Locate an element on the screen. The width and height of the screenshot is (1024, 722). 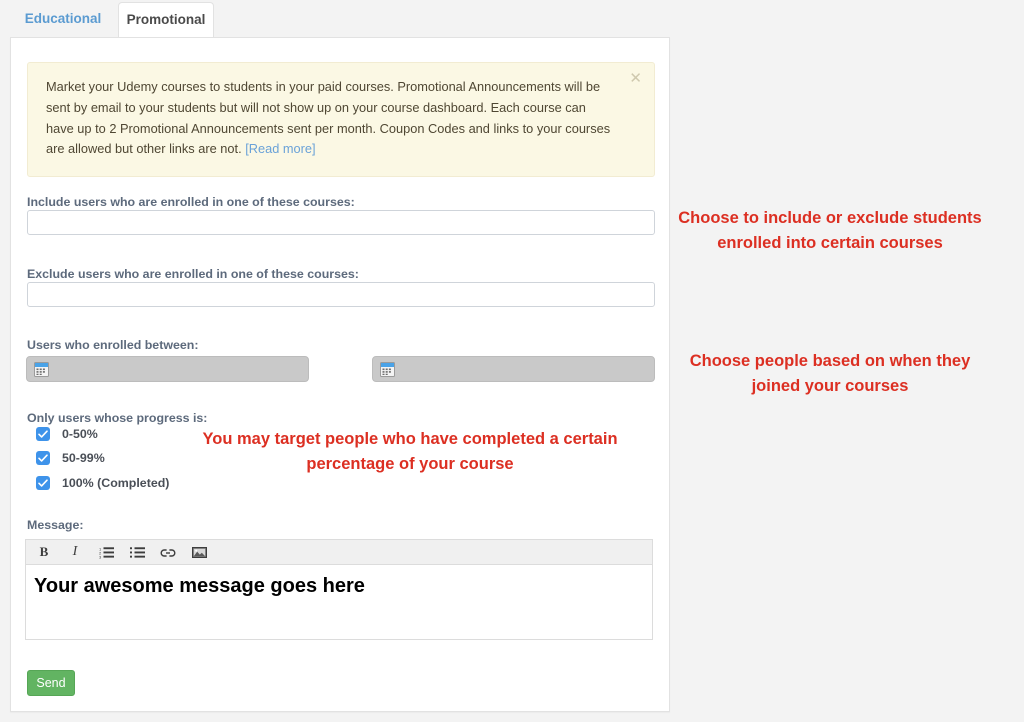
tab-educational-label: Educational is located at coordinates (63, 18).